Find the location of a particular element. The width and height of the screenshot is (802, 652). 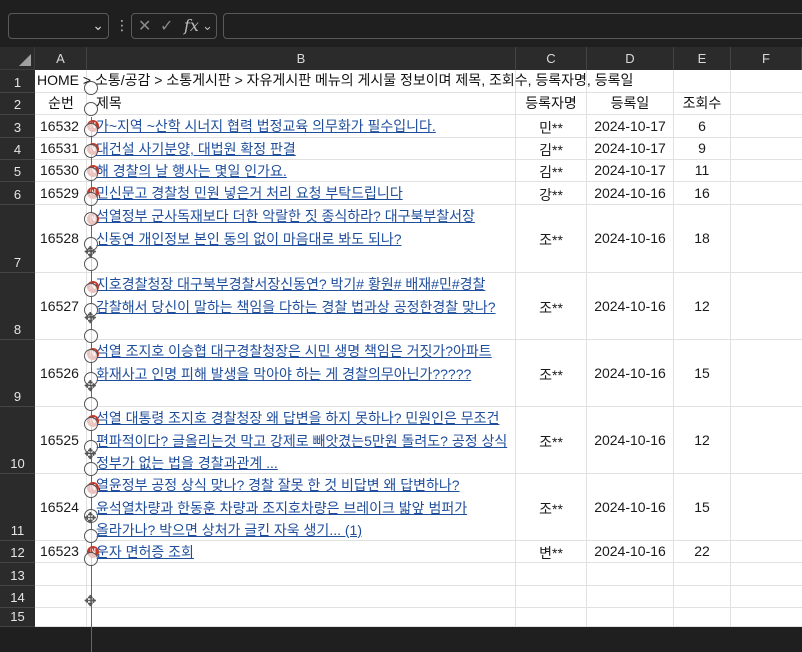

row-header-6: 6 is located at coordinates (17, 193).